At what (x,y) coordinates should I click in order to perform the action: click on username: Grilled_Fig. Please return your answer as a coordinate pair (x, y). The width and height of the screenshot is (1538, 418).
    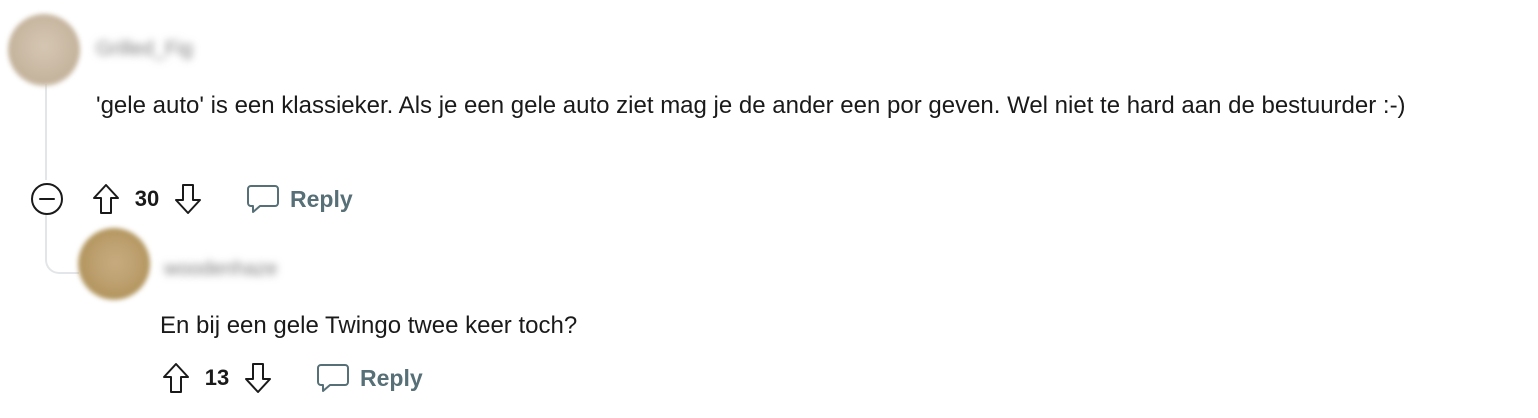
    Looking at the image, I should click on (144, 49).